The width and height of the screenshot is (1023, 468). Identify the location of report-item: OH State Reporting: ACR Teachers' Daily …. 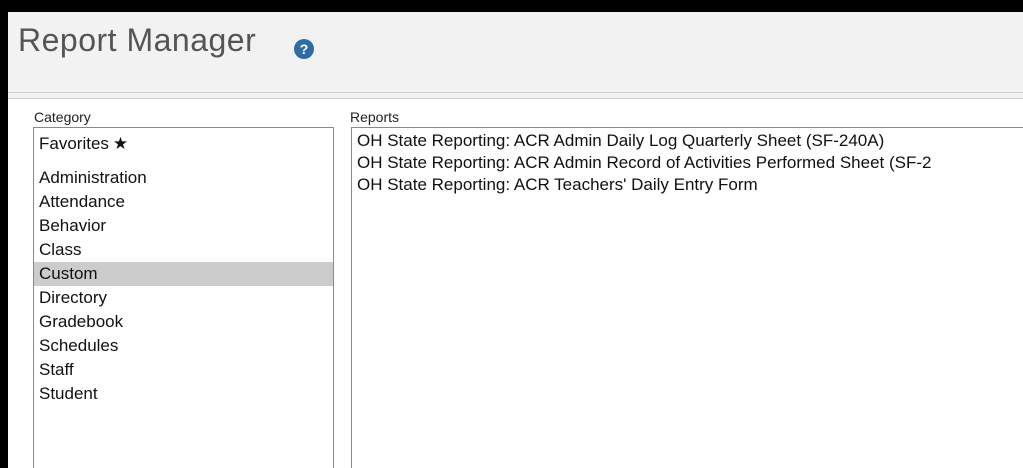
(687, 185).